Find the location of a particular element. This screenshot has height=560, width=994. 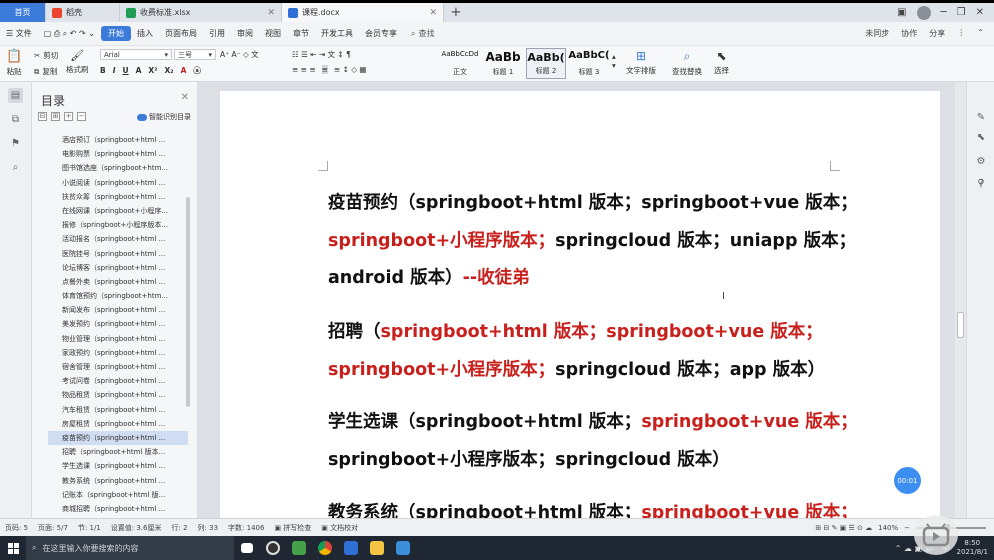

text-layout-button: ⊞ 文字排版 is located at coordinates (641, 62).